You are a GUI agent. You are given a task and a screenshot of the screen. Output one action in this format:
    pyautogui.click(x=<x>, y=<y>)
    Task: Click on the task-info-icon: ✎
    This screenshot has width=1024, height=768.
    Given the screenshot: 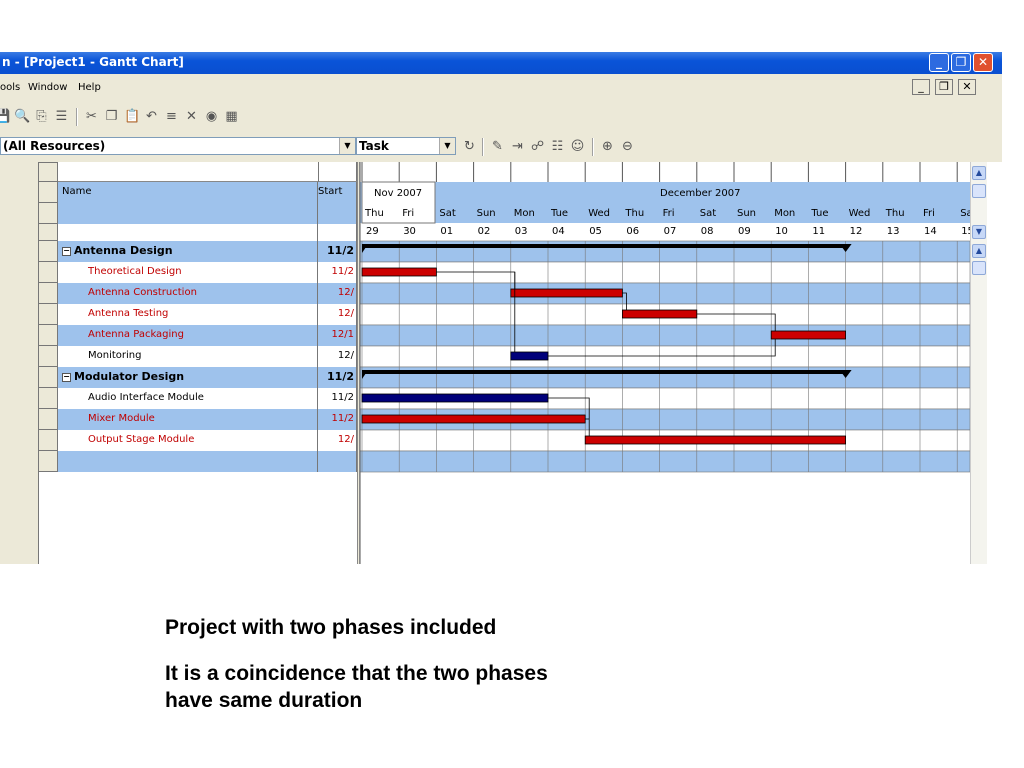 What is the action you would take?
    pyautogui.click(x=497, y=147)
    